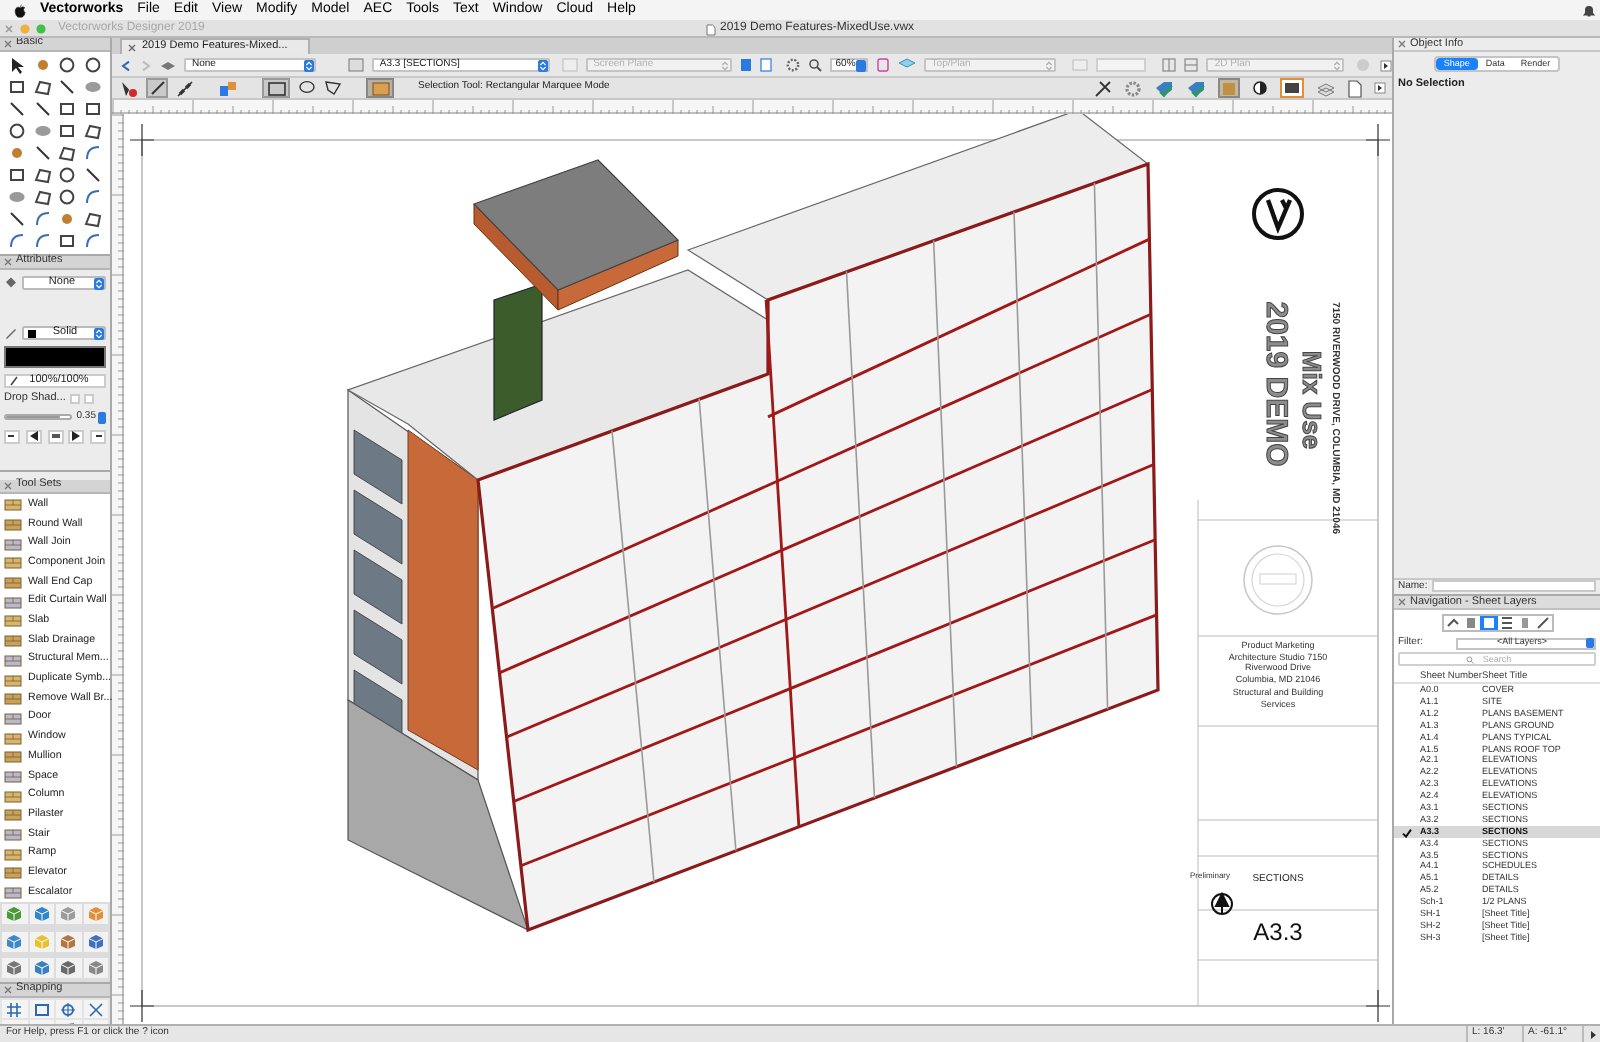  What do you see at coordinates (1278, 214) in the screenshot?
I see `logo-icon` at bounding box center [1278, 214].